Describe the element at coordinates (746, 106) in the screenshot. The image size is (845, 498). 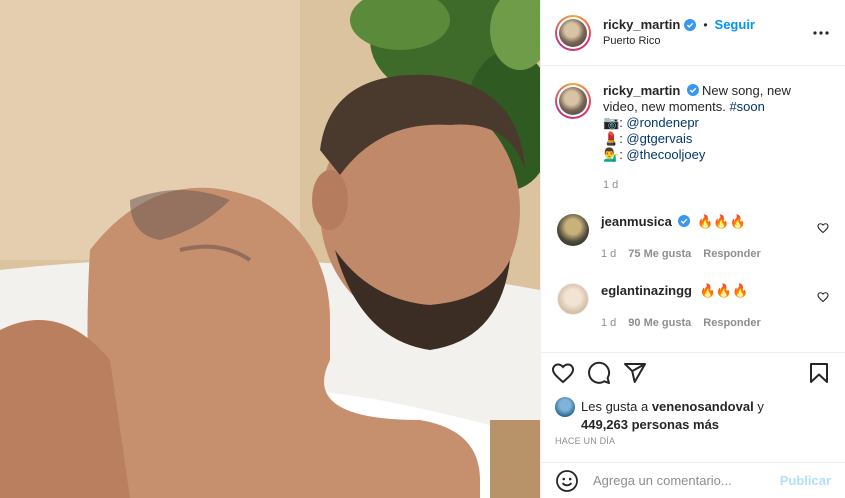
I see `hashtag-link: #soon` at that location.